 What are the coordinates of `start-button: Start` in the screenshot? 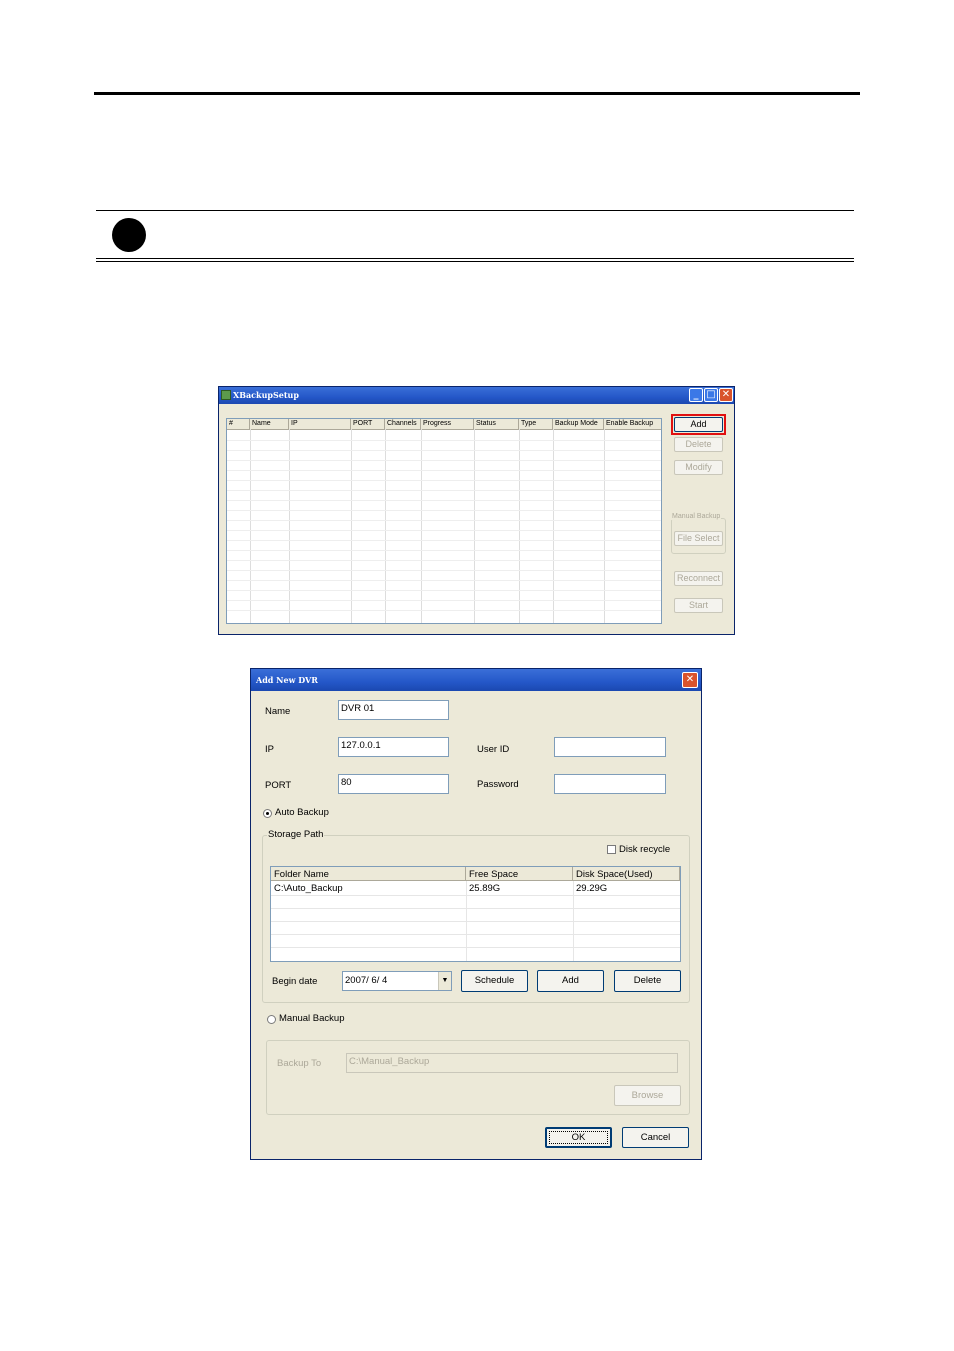 It's located at (698, 605).